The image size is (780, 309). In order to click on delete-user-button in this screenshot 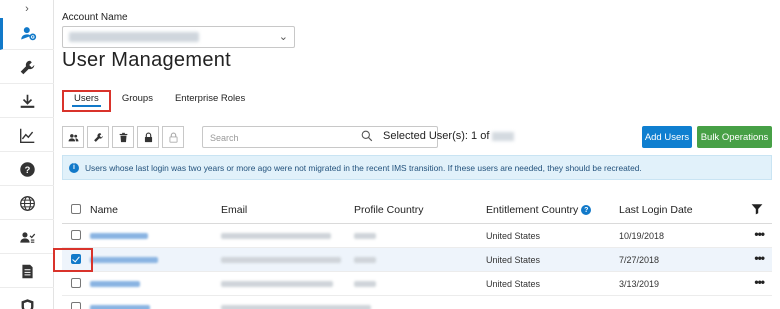, I will do `click(123, 137)`.